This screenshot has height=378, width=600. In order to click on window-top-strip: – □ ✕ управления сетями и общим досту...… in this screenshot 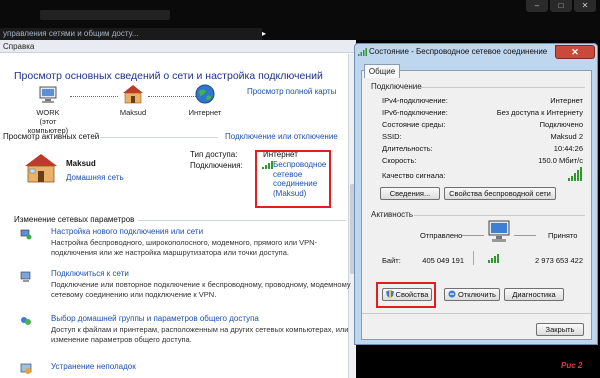, I will do `click(300, 20)`.